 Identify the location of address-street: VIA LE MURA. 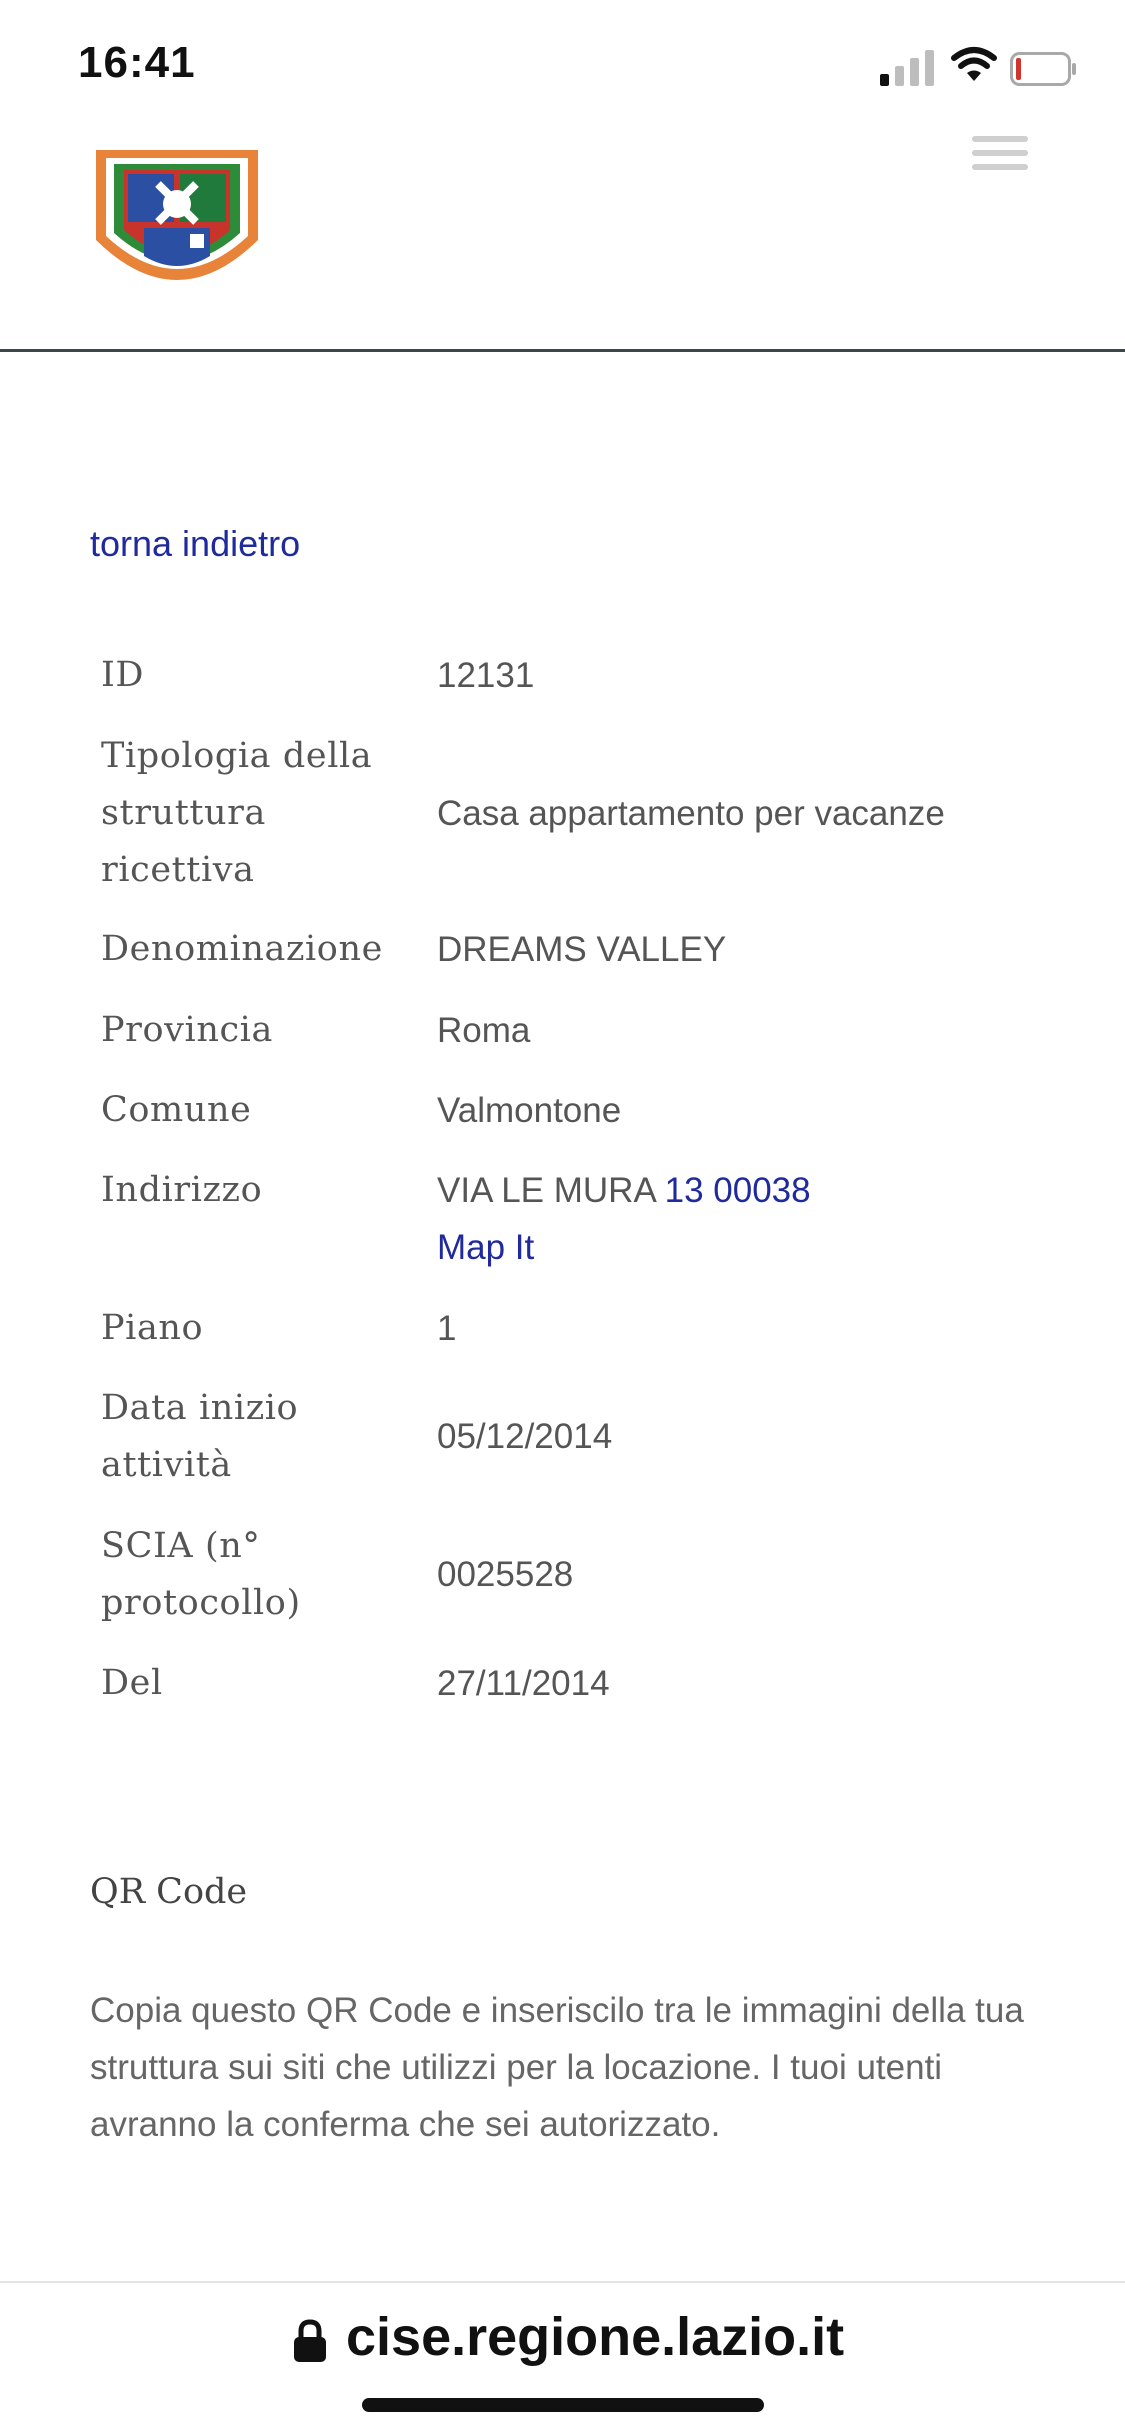
(546, 1190).